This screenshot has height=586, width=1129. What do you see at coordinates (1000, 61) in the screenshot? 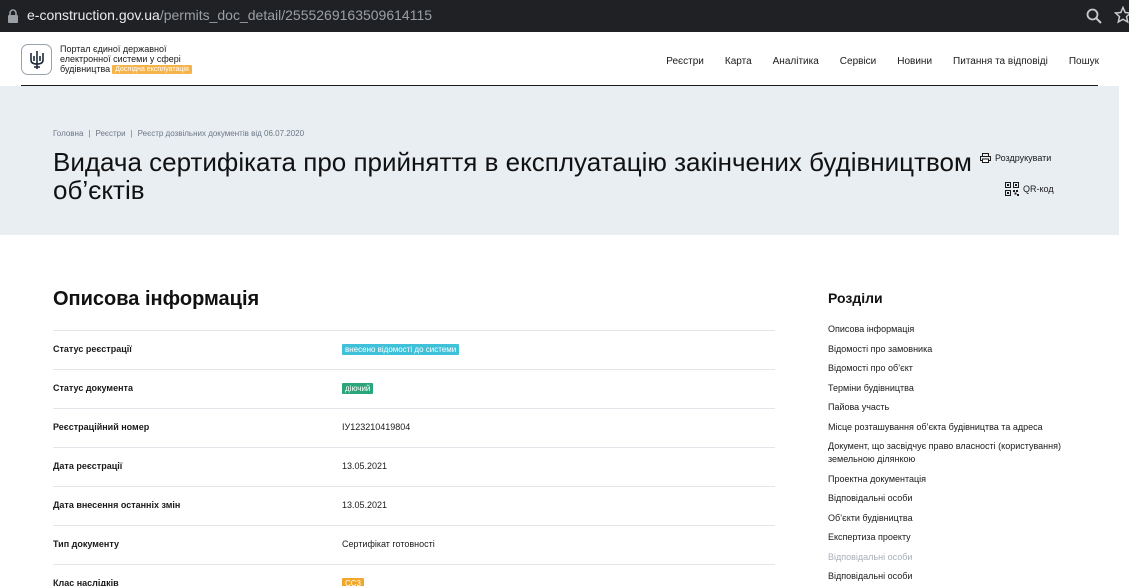
I see `nav-faq: Питання та відповіді` at bounding box center [1000, 61].